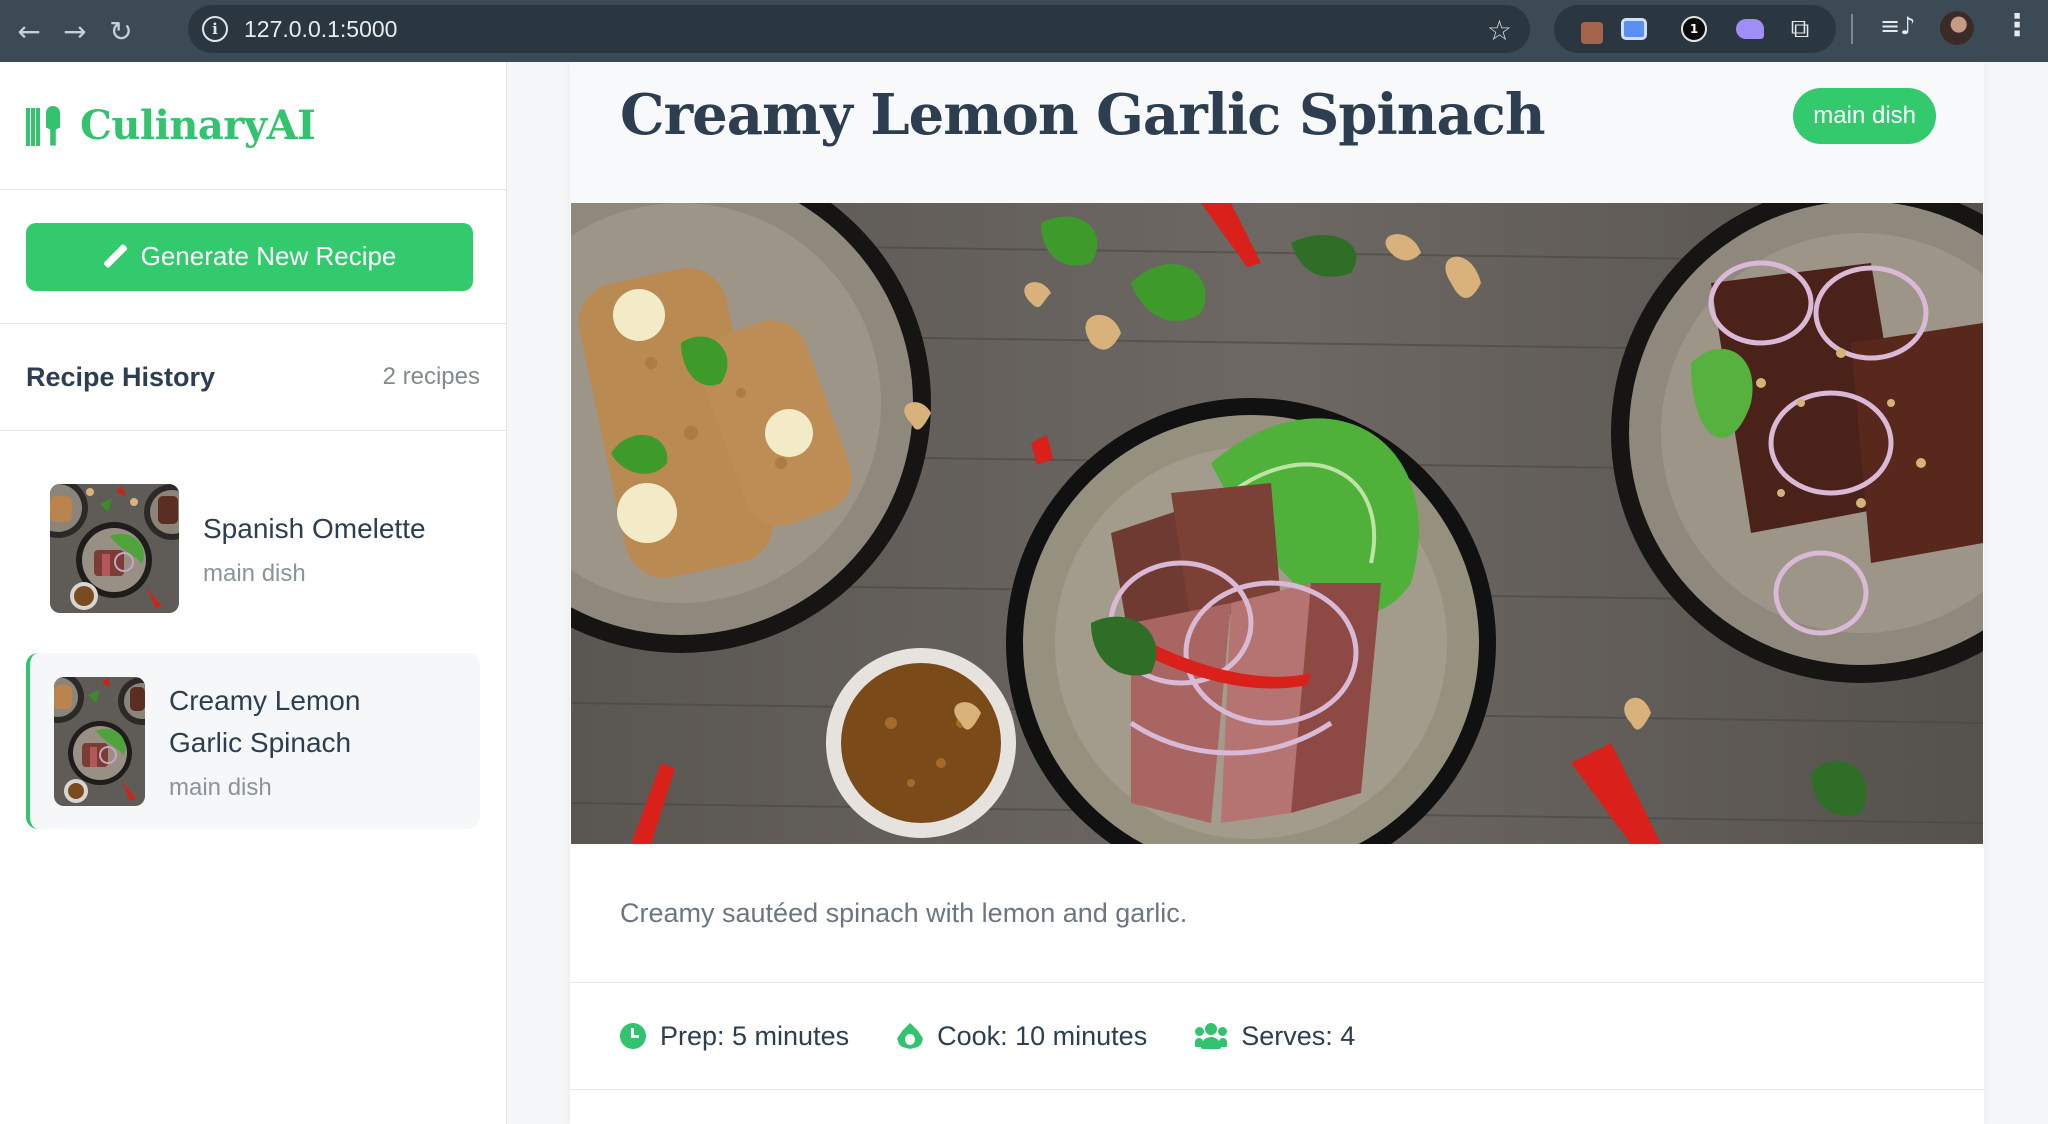 The width and height of the screenshot is (2048, 1124). I want to click on recipe-history-header: Recipe History 2 recipes, so click(253, 377).